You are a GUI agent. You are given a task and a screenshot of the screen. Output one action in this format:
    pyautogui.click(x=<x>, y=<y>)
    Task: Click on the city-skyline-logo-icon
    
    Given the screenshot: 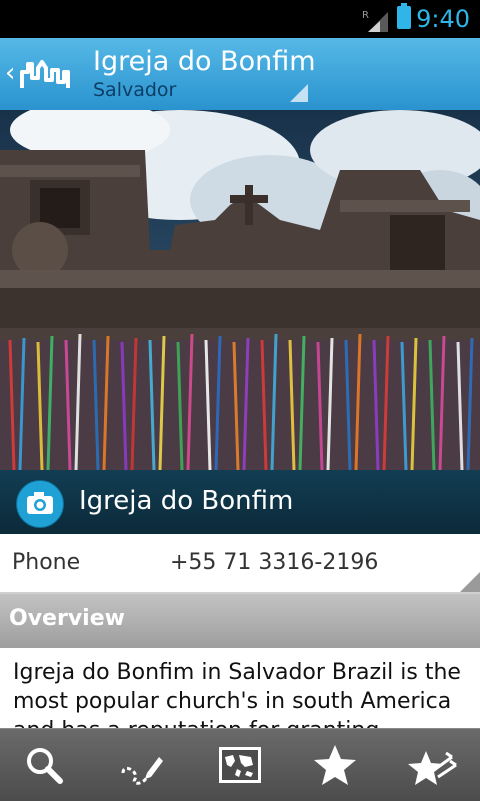 What is the action you would take?
    pyautogui.click(x=46, y=74)
    